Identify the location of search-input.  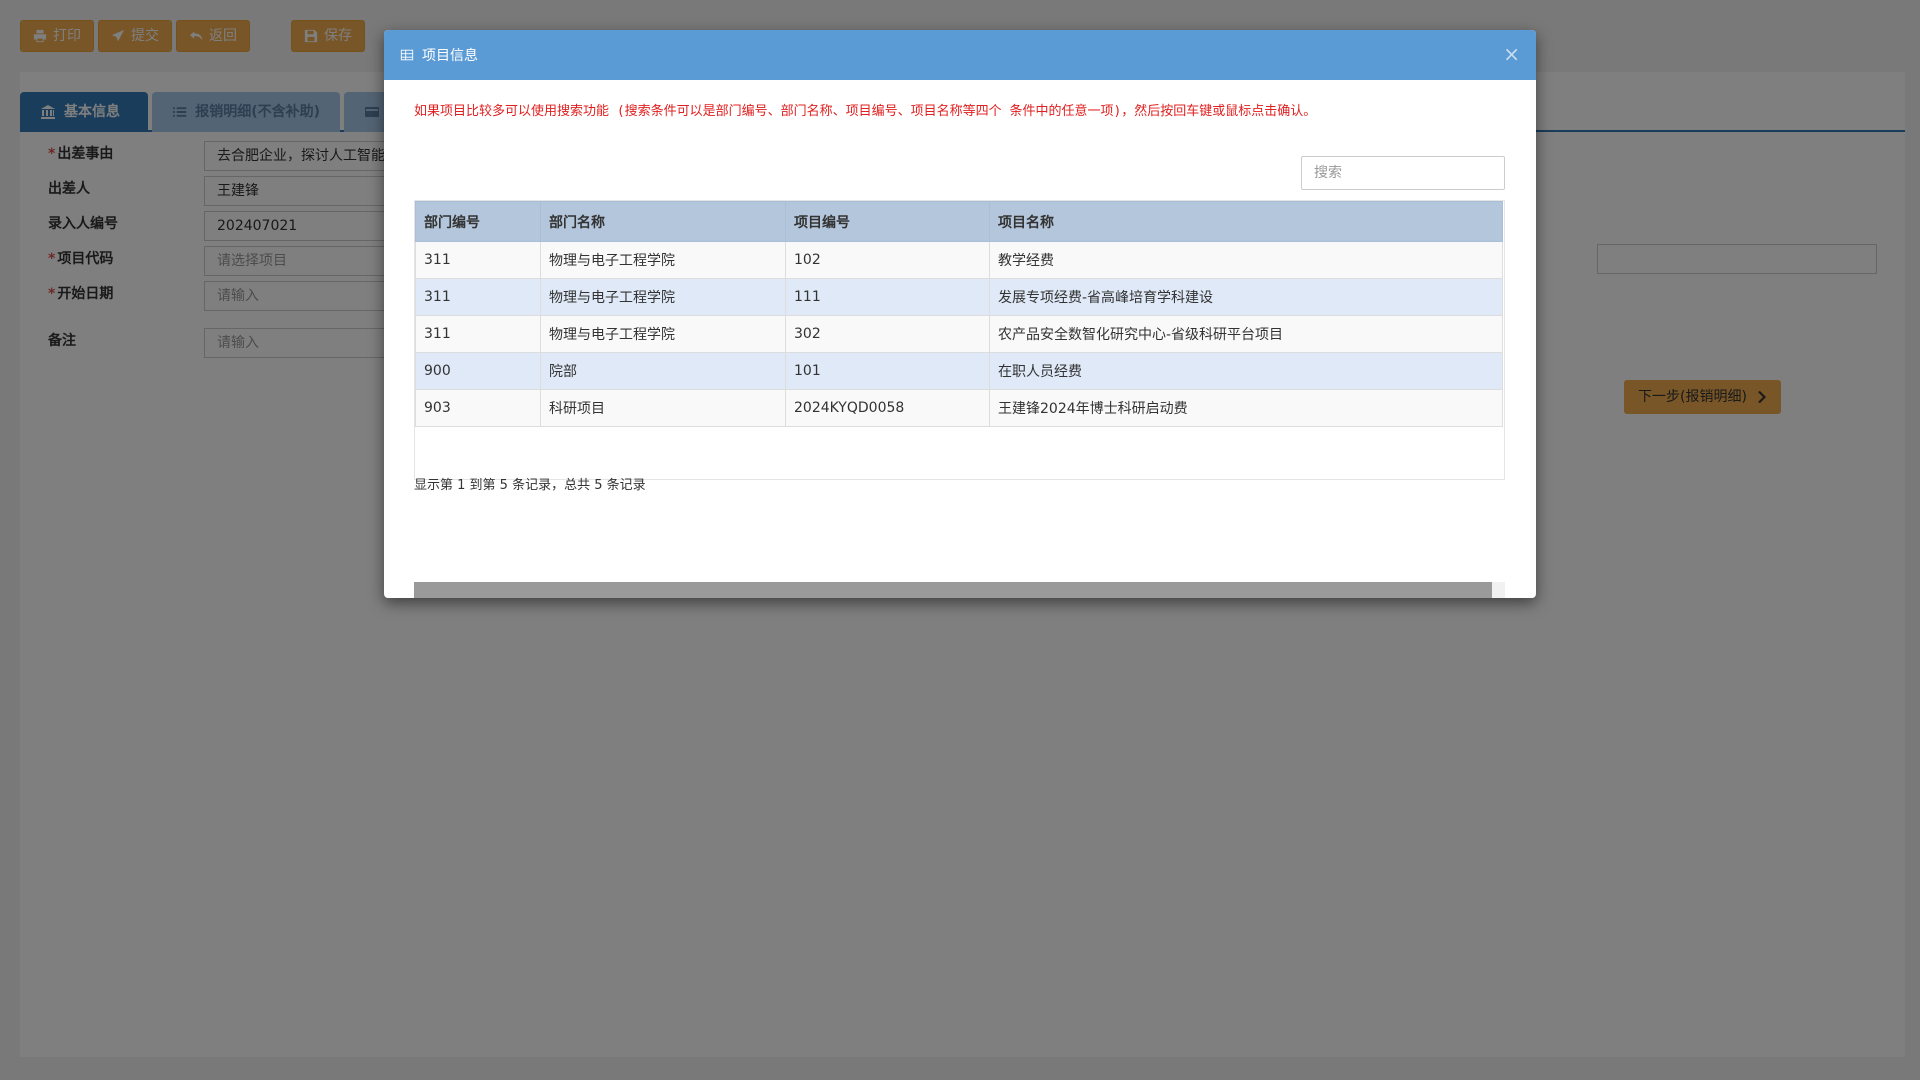
(1403, 173).